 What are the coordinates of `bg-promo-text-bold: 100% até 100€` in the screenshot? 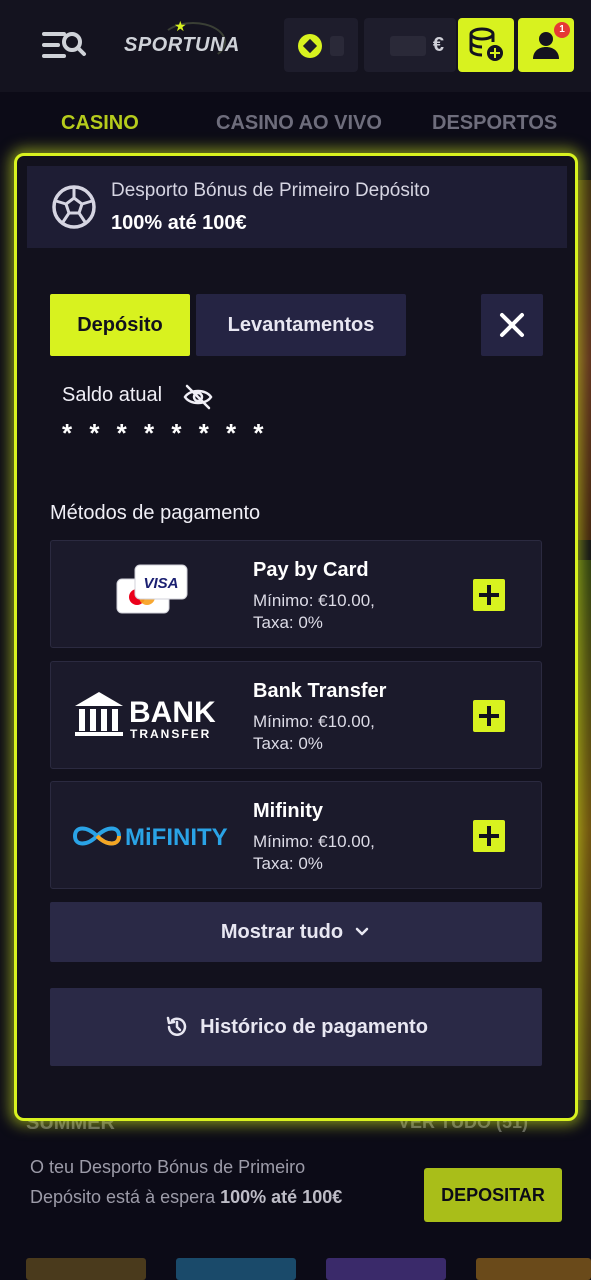 It's located at (281, 1197).